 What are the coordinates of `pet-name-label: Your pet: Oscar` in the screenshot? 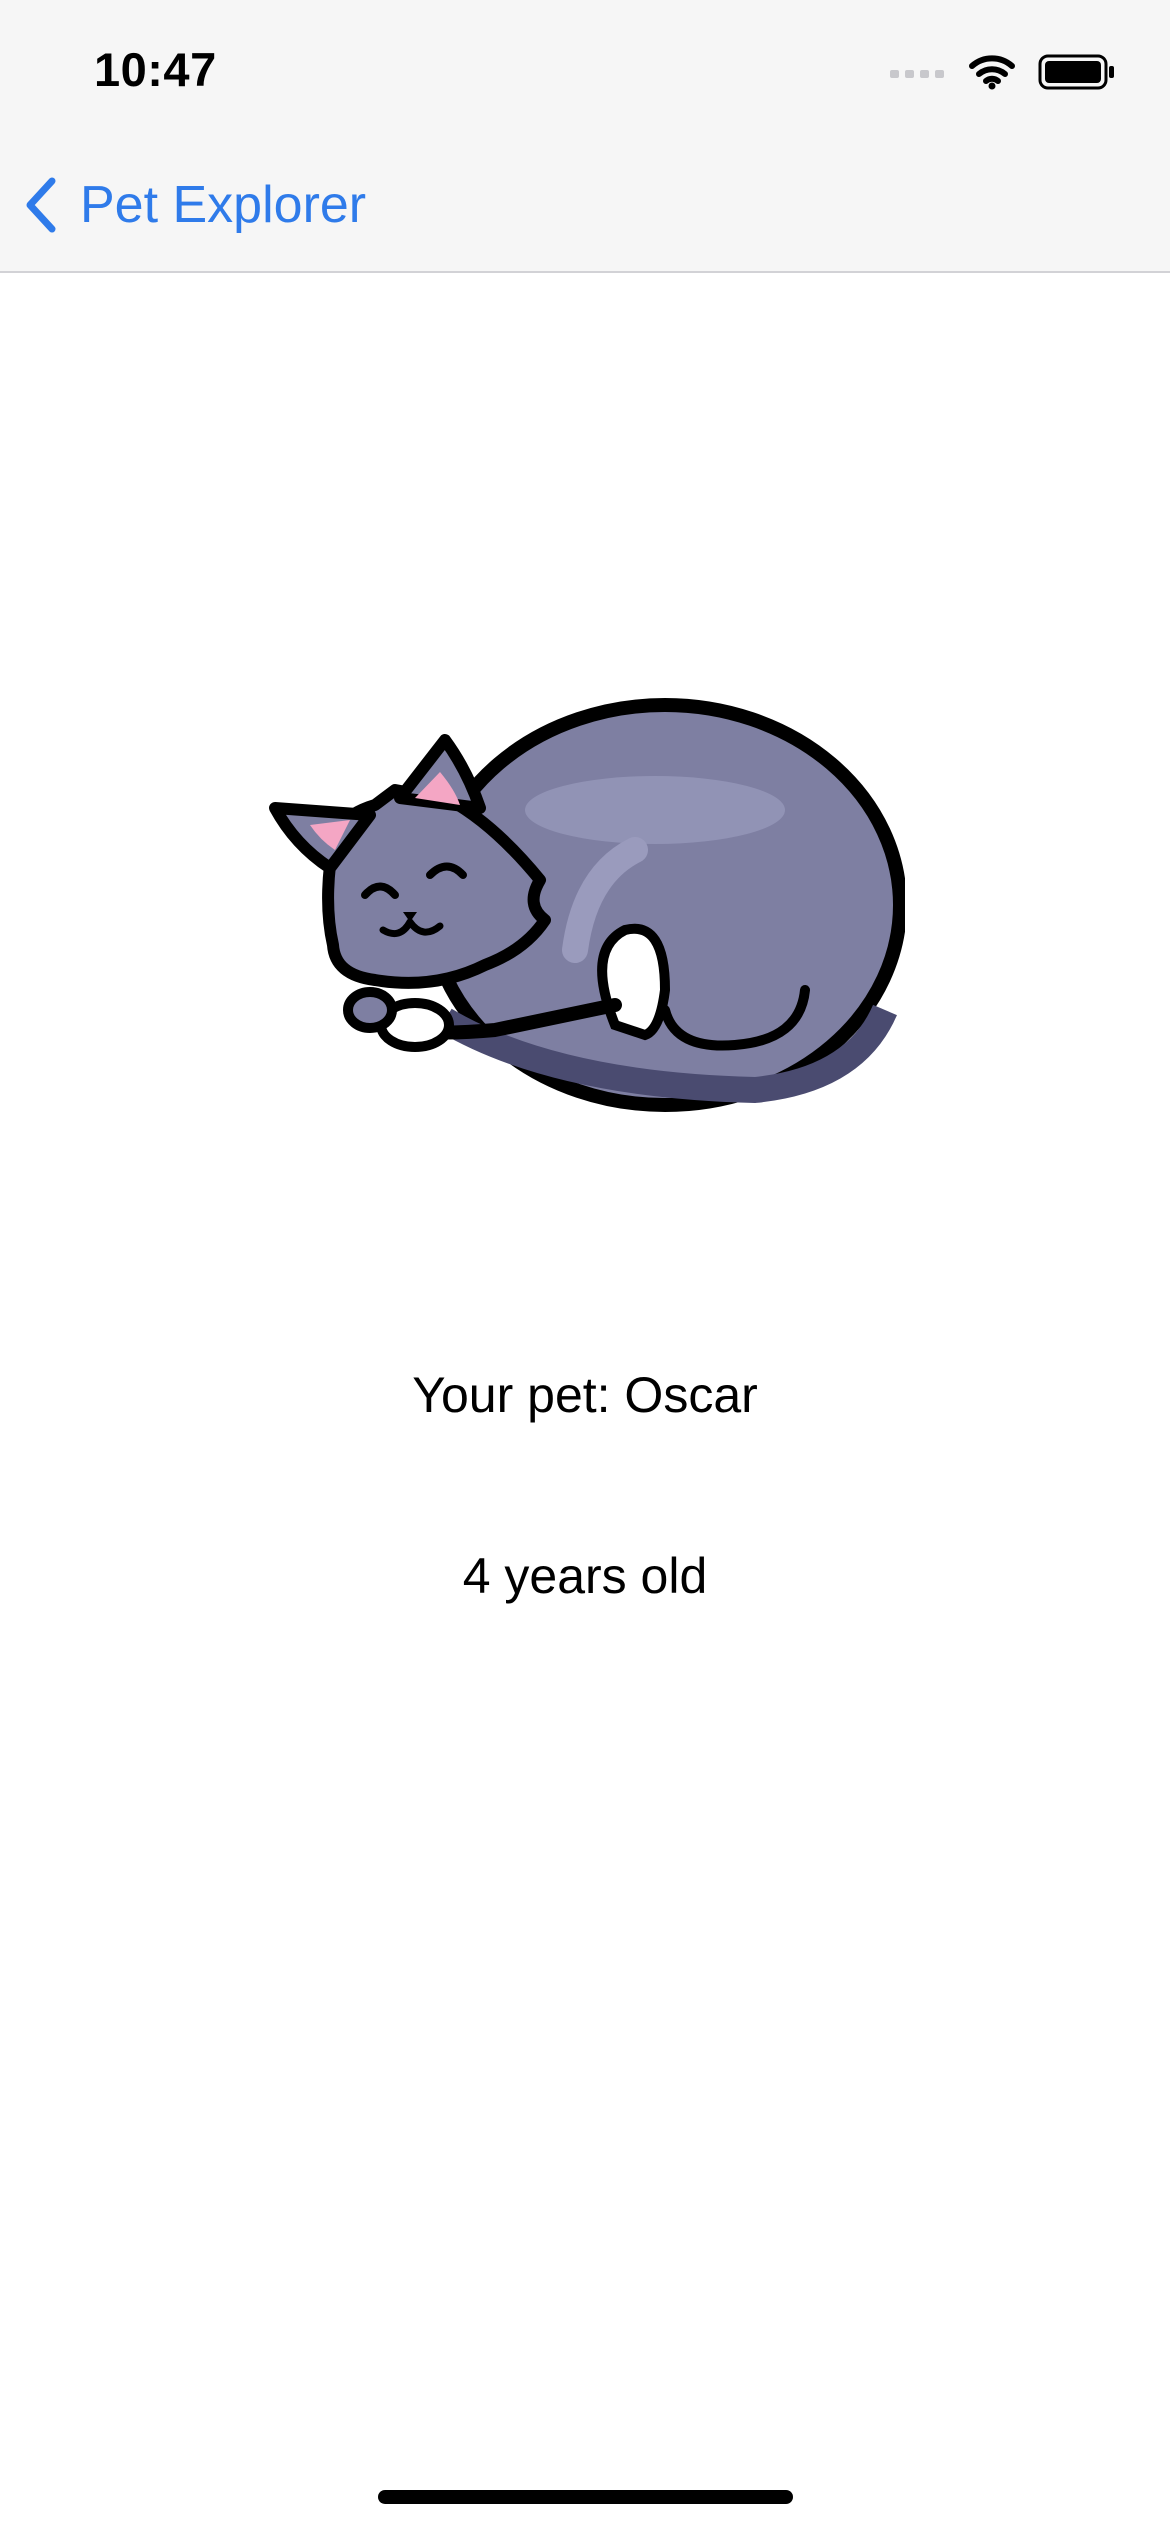 It's located at (585, 1395).